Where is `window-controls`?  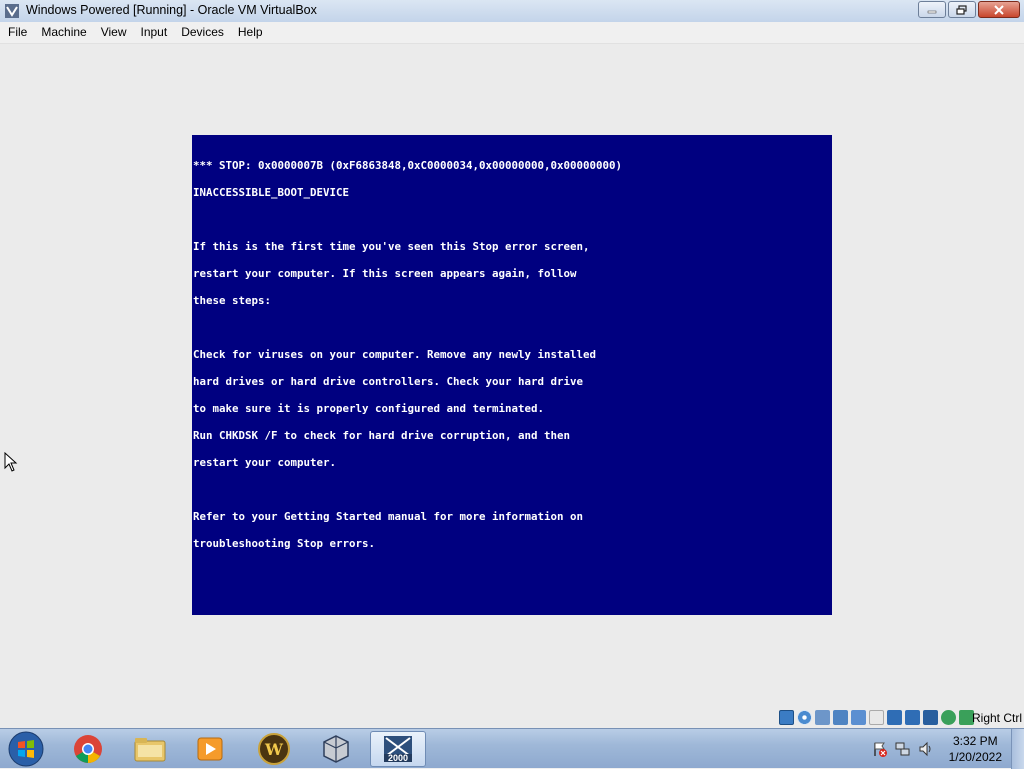
window-controls is located at coordinates (968, 10).